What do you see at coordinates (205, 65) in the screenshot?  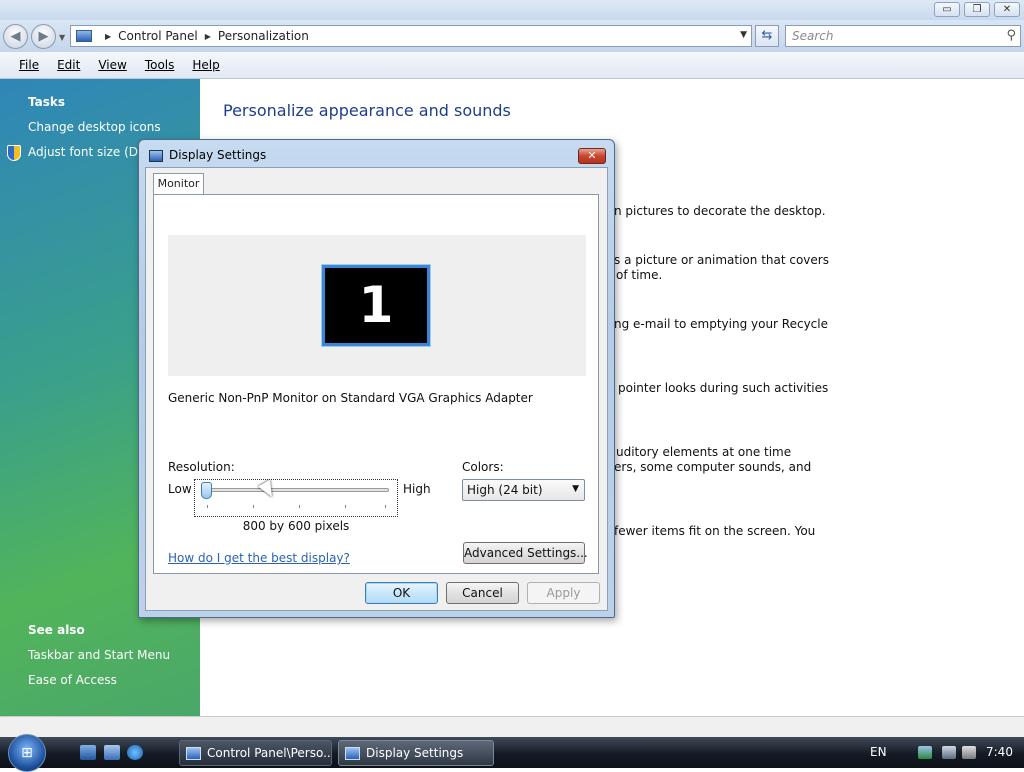 I see `menu-help: Help` at bounding box center [205, 65].